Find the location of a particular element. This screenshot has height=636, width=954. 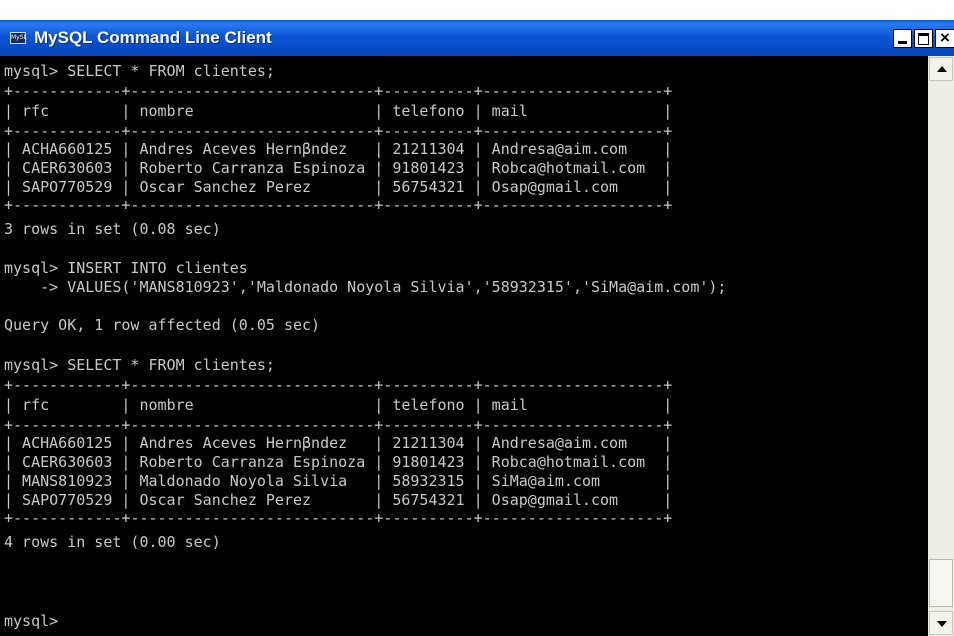

rows-in-set-text: 4 rows in set (0.00 sec) is located at coordinates (112, 542).